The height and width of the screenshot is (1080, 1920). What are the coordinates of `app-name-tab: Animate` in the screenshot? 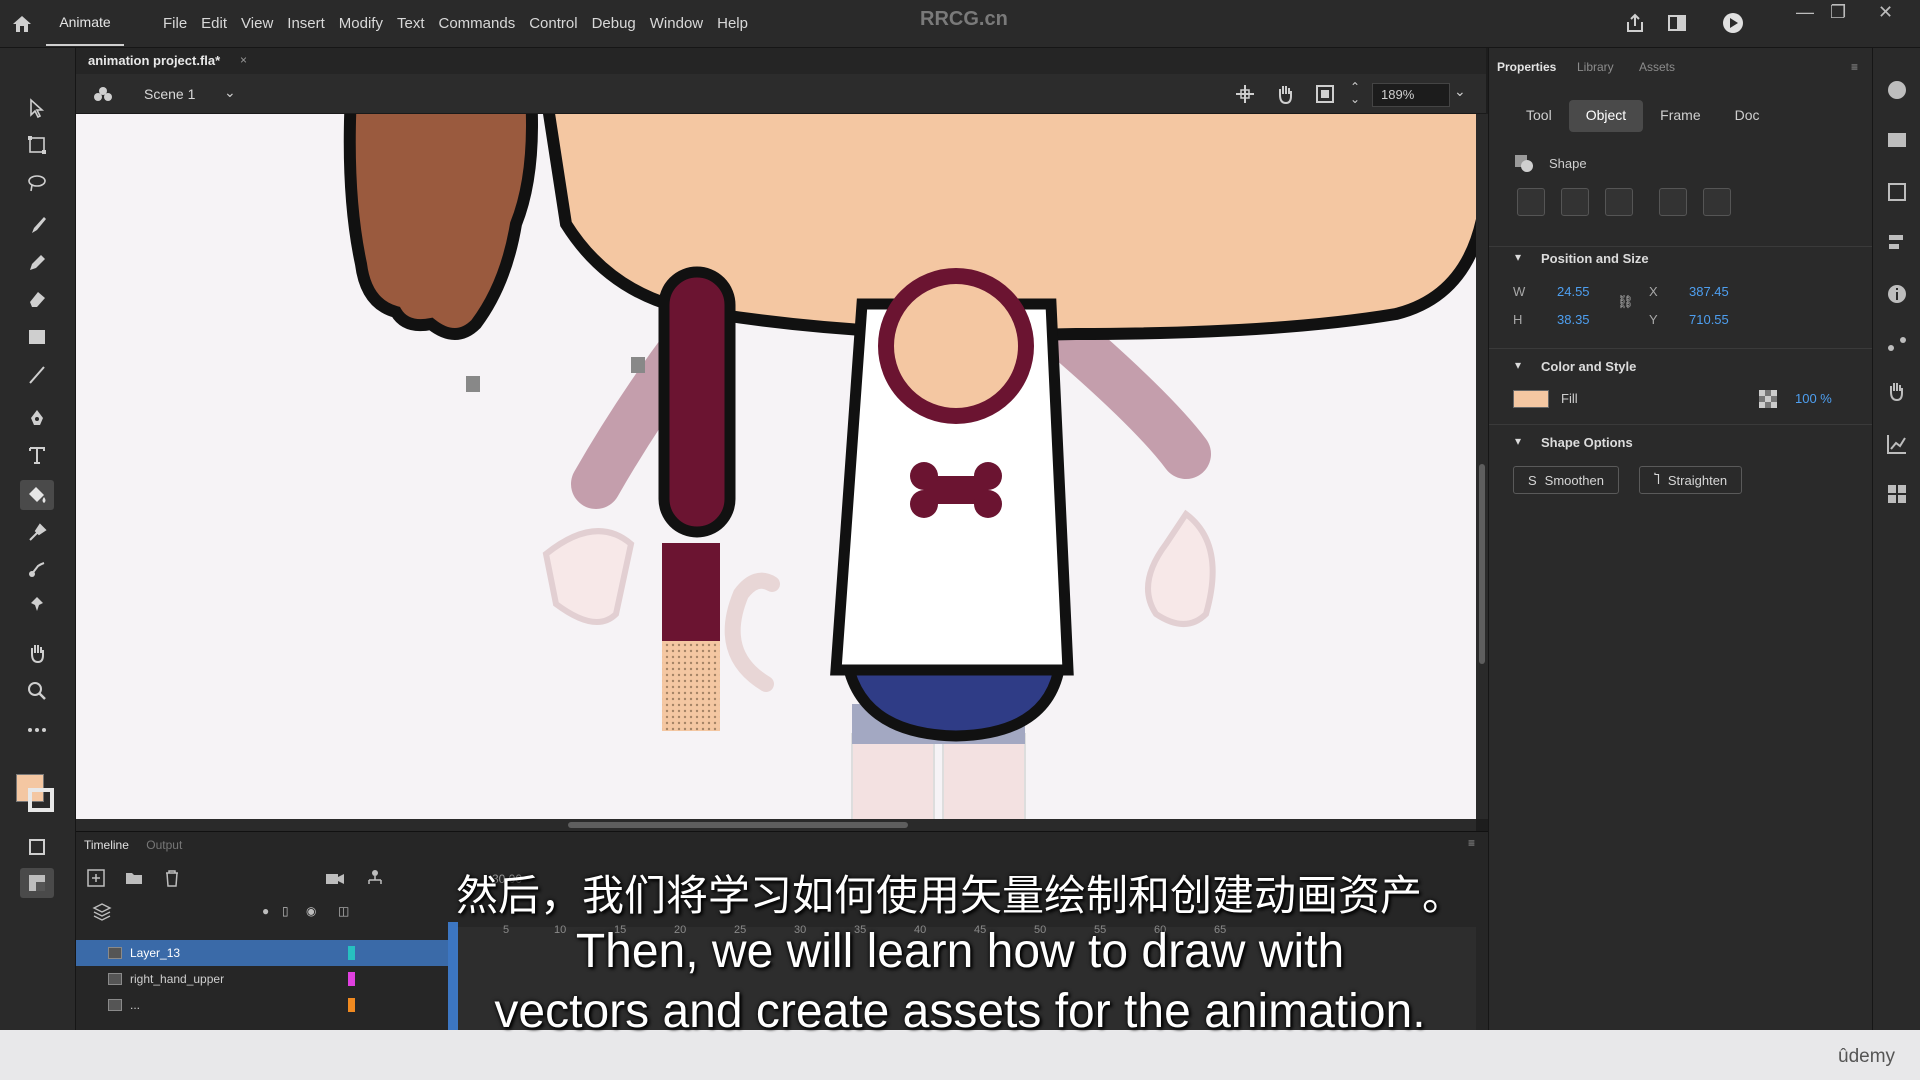 It's located at (85, 23).